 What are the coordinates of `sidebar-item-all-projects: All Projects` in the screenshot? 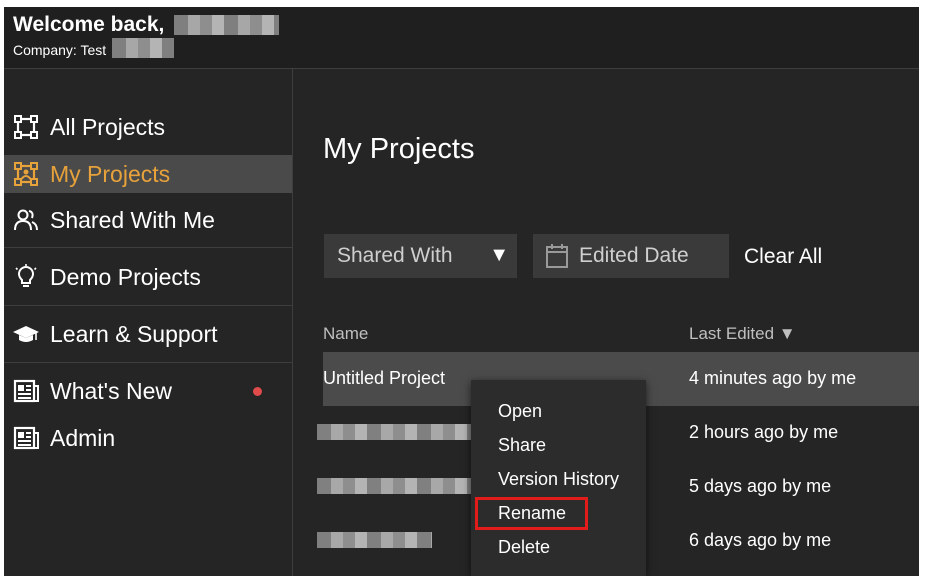 It's located at (148, 127).